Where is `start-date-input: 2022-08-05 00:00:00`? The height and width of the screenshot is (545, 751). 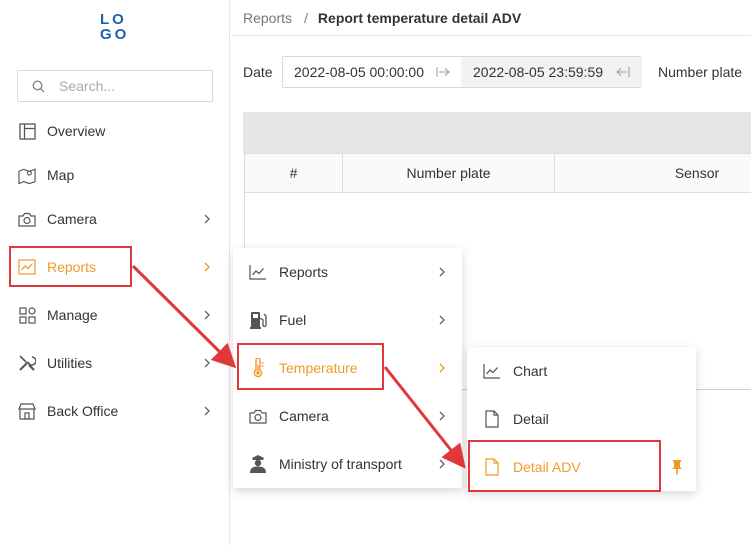
start-date-input: 2022-08-05 00:00:00 is located at coordinates (359, 72).